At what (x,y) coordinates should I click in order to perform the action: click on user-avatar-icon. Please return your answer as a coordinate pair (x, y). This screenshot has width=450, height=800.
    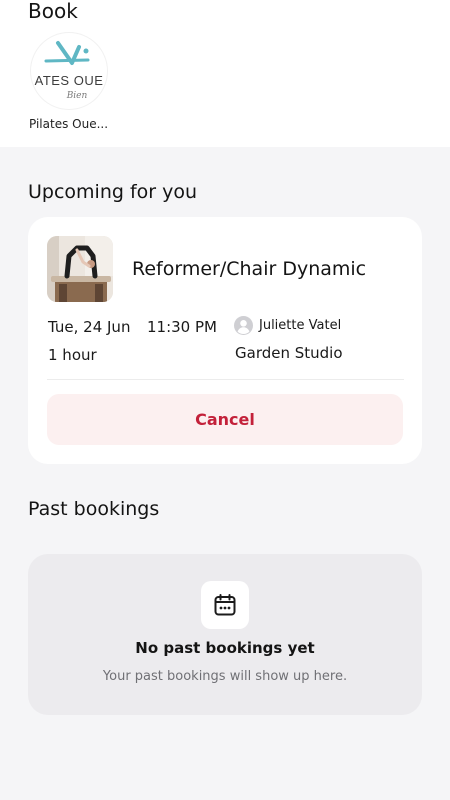
    Looking at the image, I should click on (243, 325).